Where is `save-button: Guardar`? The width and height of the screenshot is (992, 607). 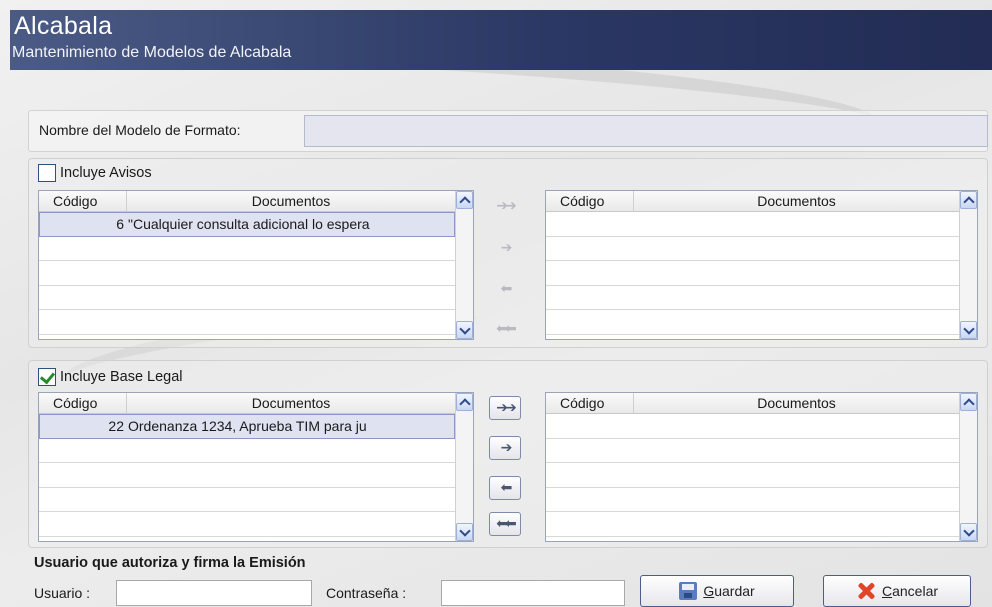 save-button: Guardar is located at coordinates (717, 591).